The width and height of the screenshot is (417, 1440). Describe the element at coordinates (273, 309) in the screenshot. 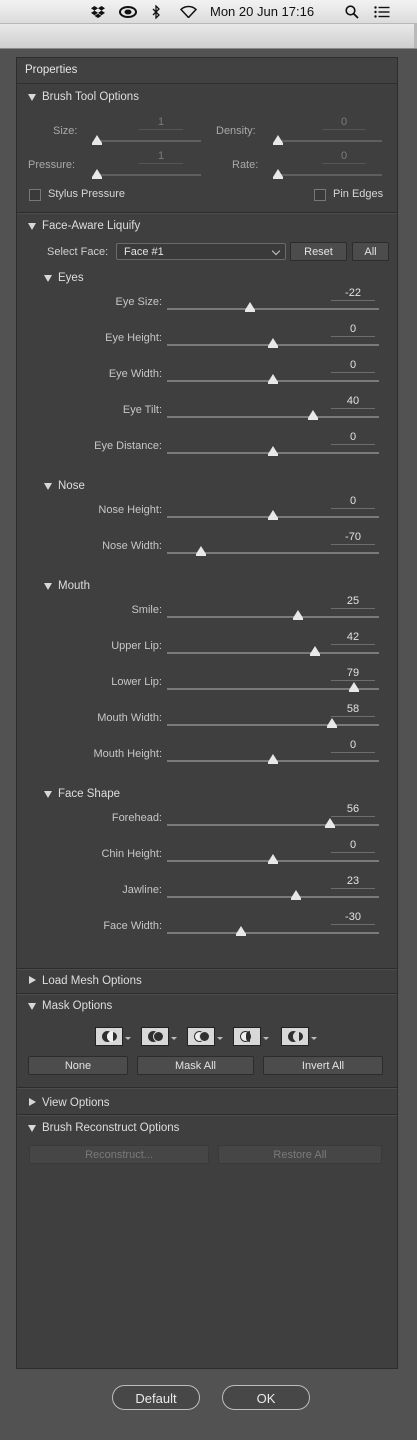

I see `eye-size-slider-track` at that location.